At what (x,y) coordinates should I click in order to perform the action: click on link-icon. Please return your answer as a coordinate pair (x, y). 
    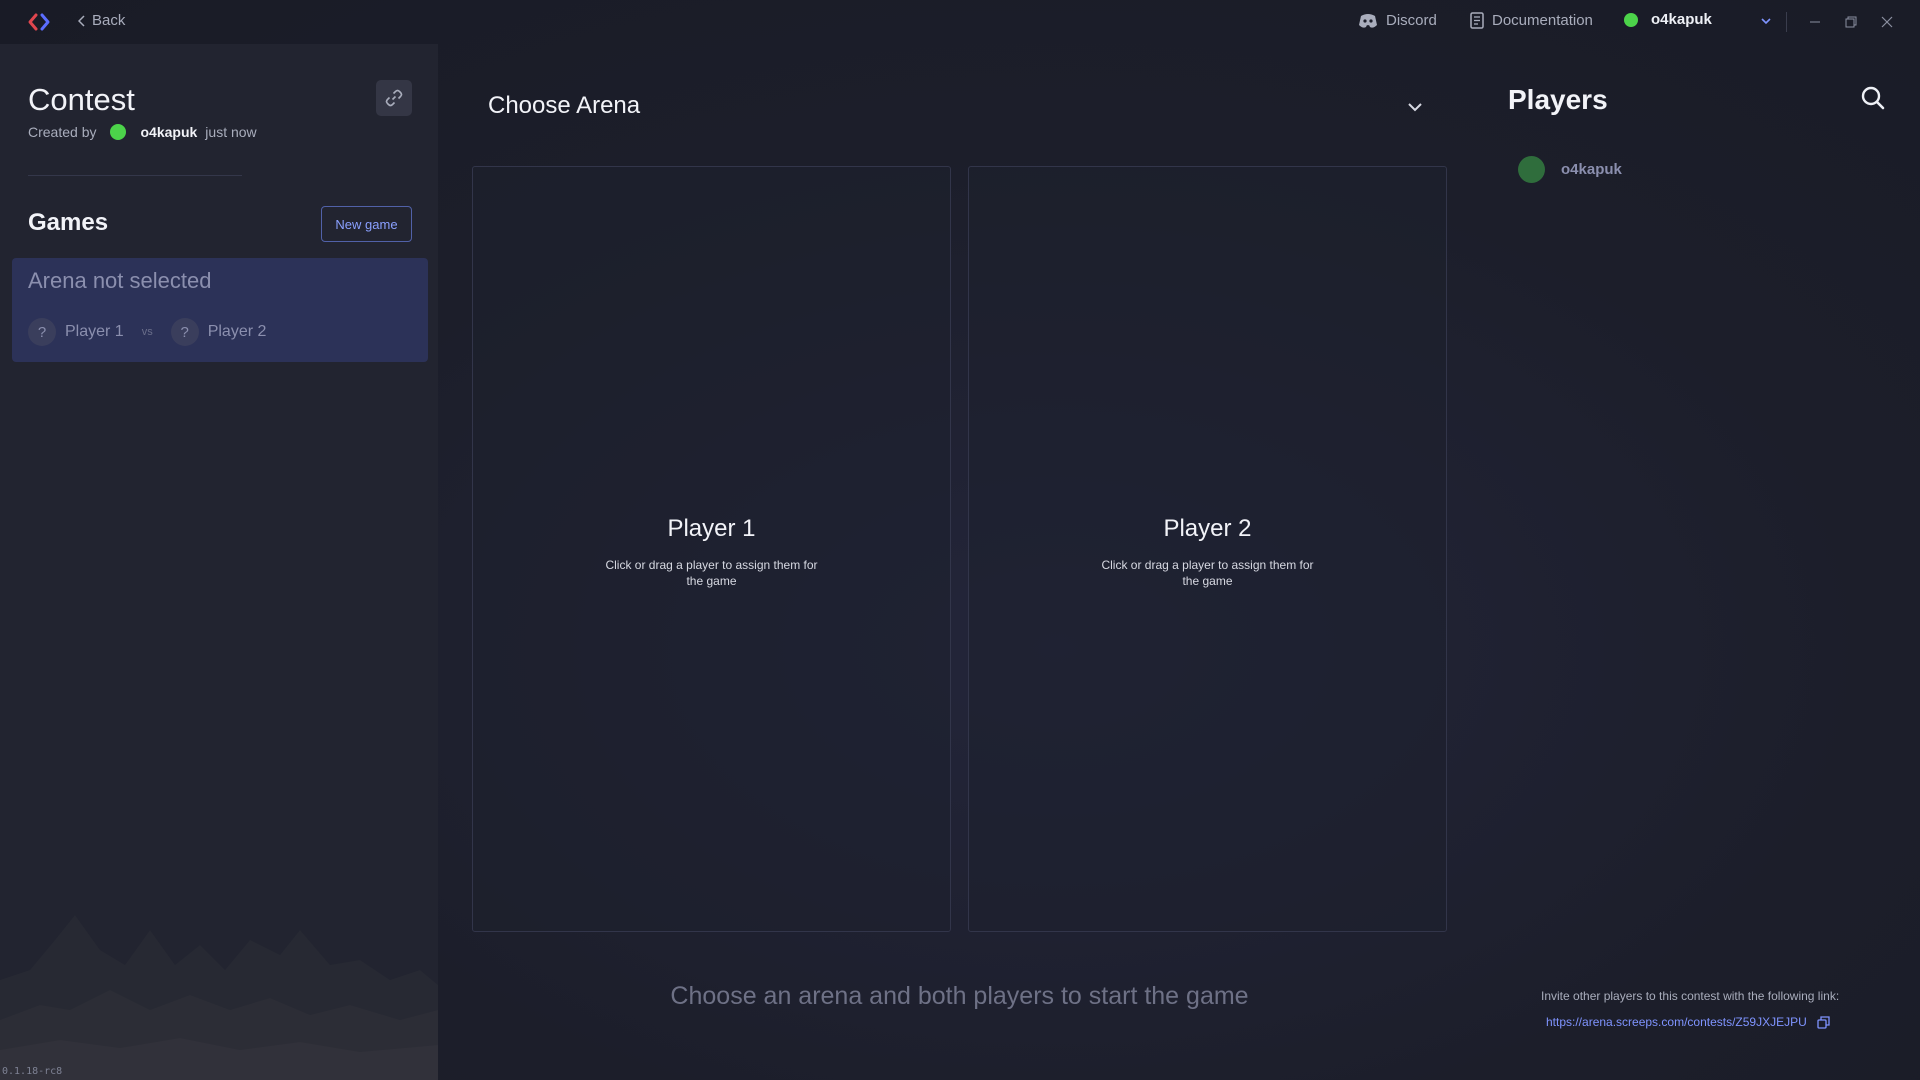
    Looking at the image, I should click on (394, 98).